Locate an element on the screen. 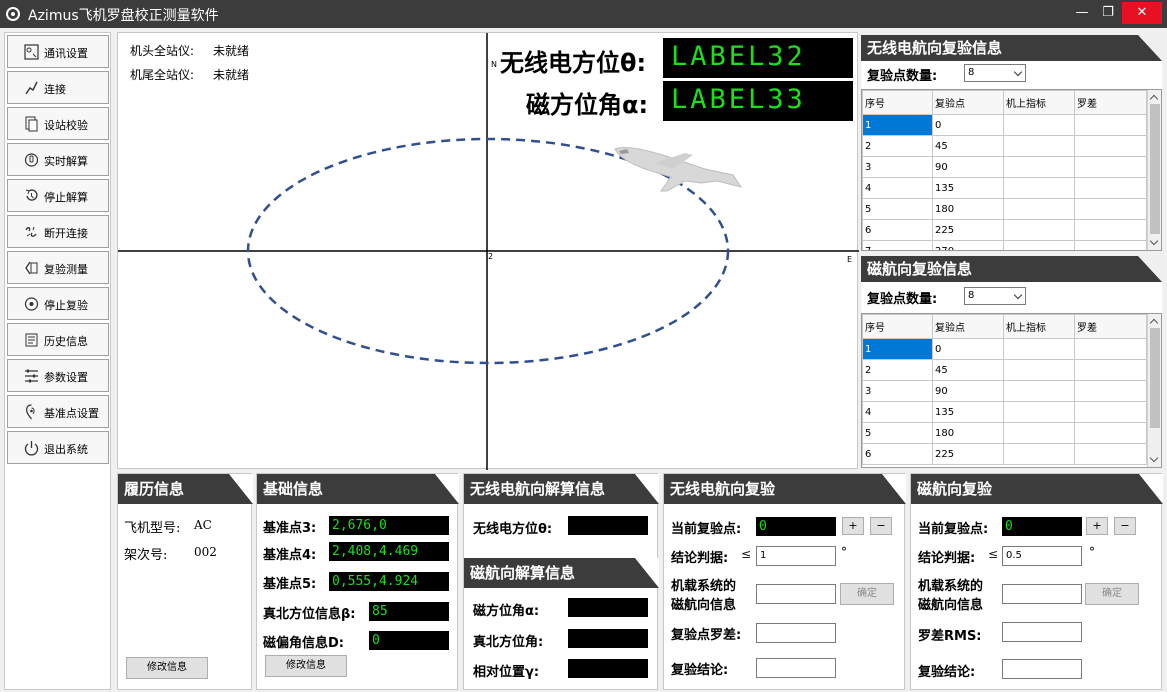  nav-connect-button: 连接 is located at coordinates (58, 87).